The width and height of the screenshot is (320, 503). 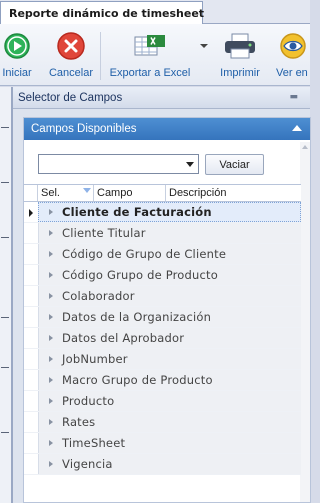 I want to click on group-row-cell: Código de Grupo de Cliente, so click(x=169, y=254).